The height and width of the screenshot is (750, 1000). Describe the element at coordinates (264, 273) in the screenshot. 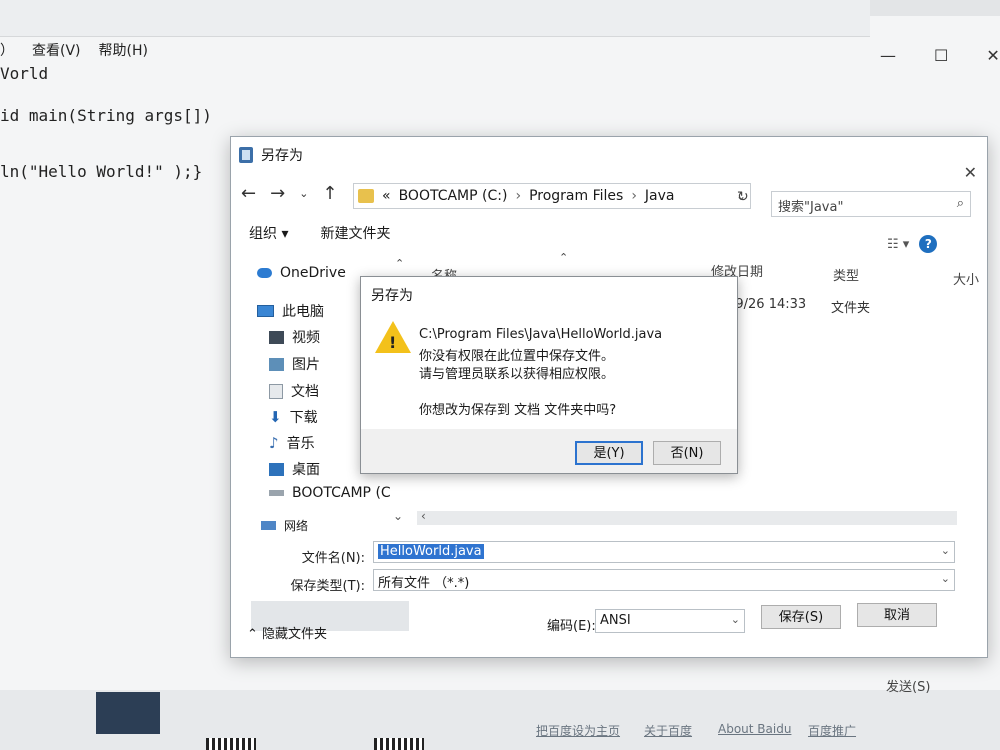

I see `cloud-icon` at that location.